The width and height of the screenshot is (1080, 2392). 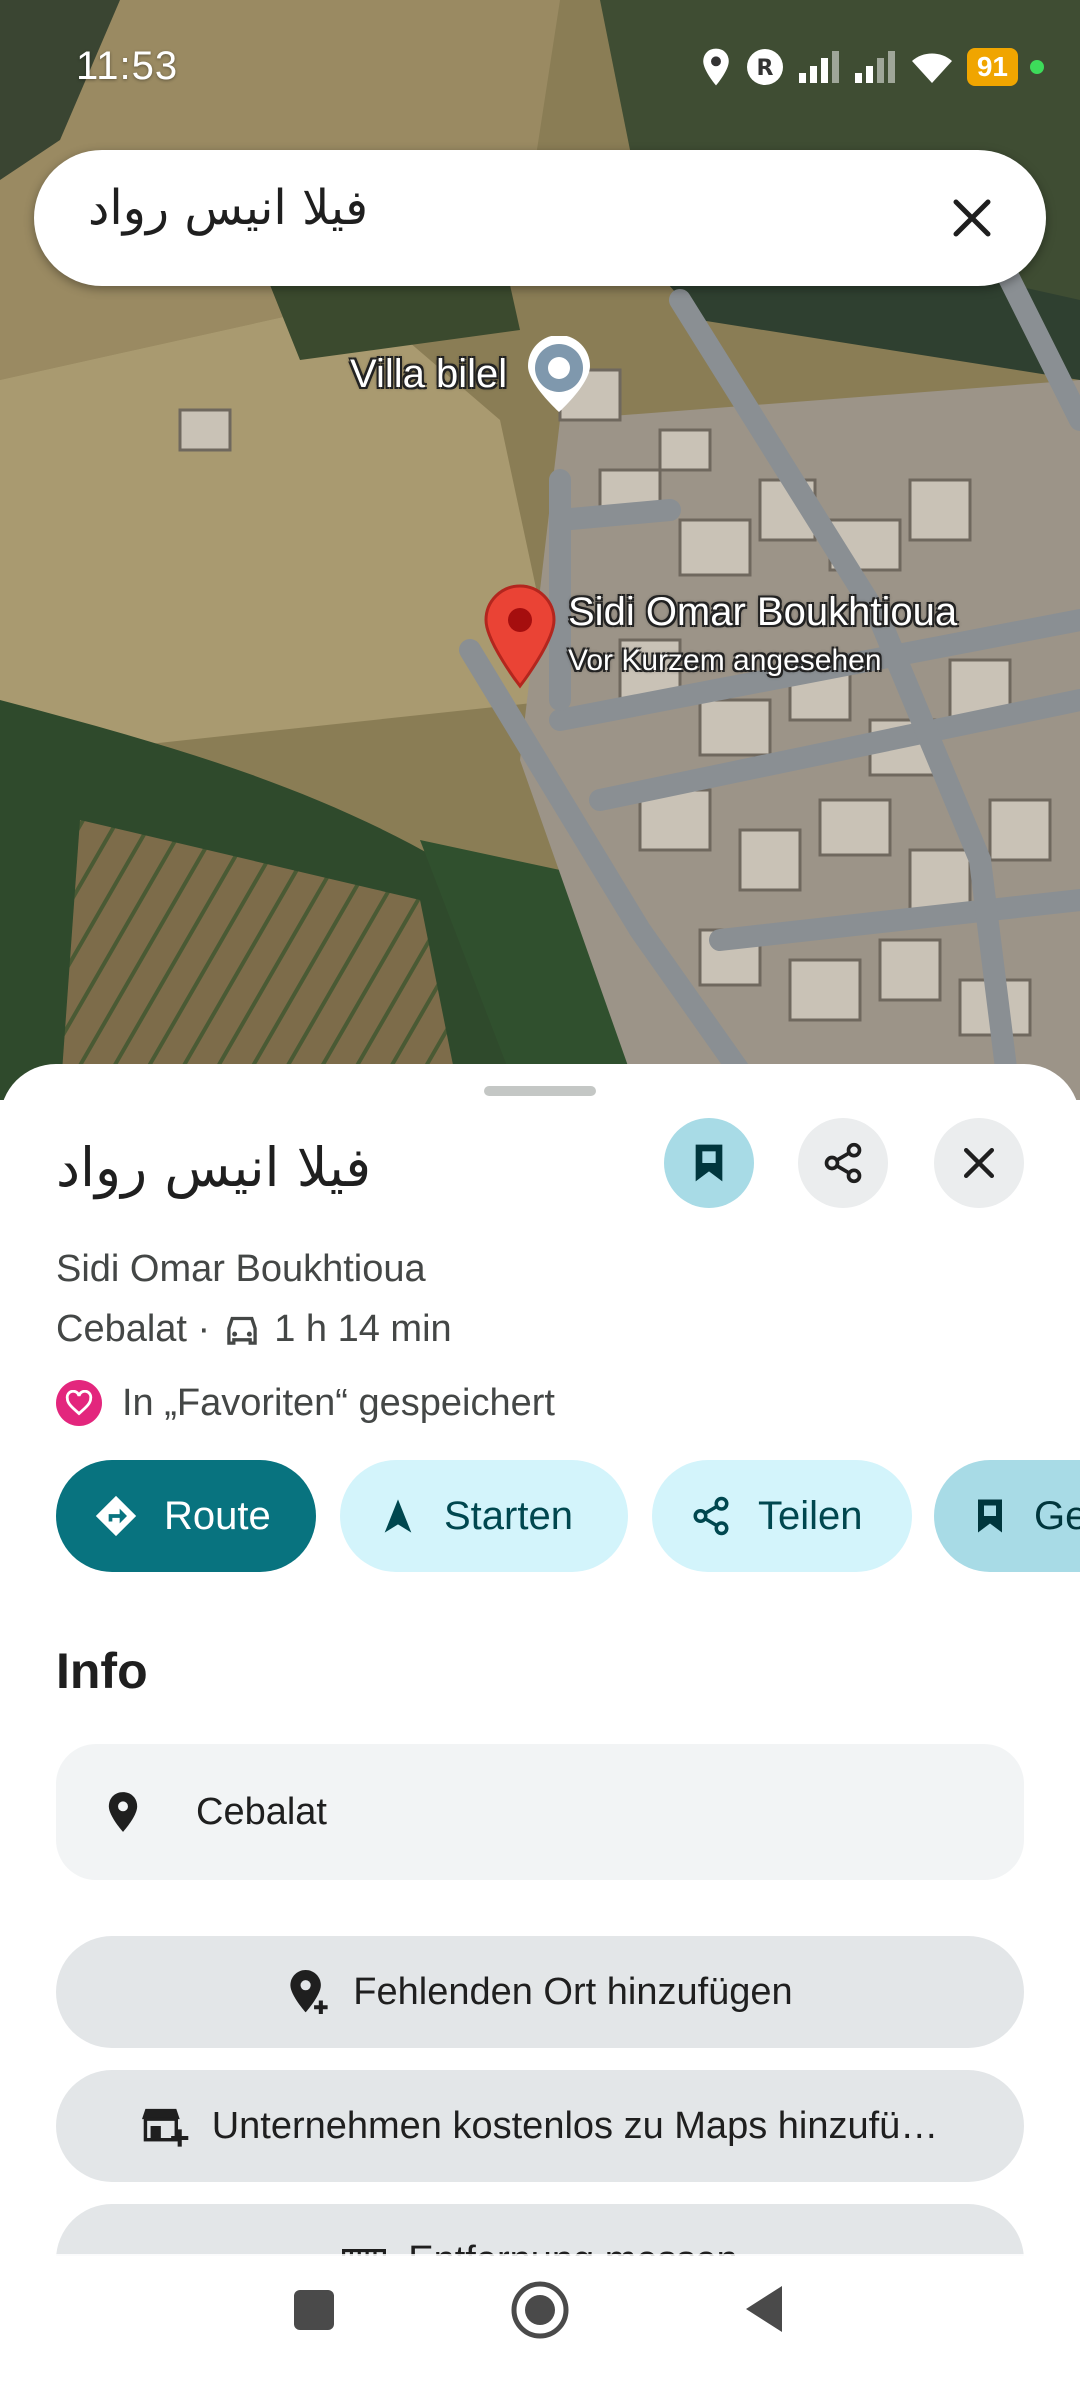 What do you see at coordinates (508, 1515) in the screenshot?
I see `start-label: Starten` at bounding box center [508, 1515].